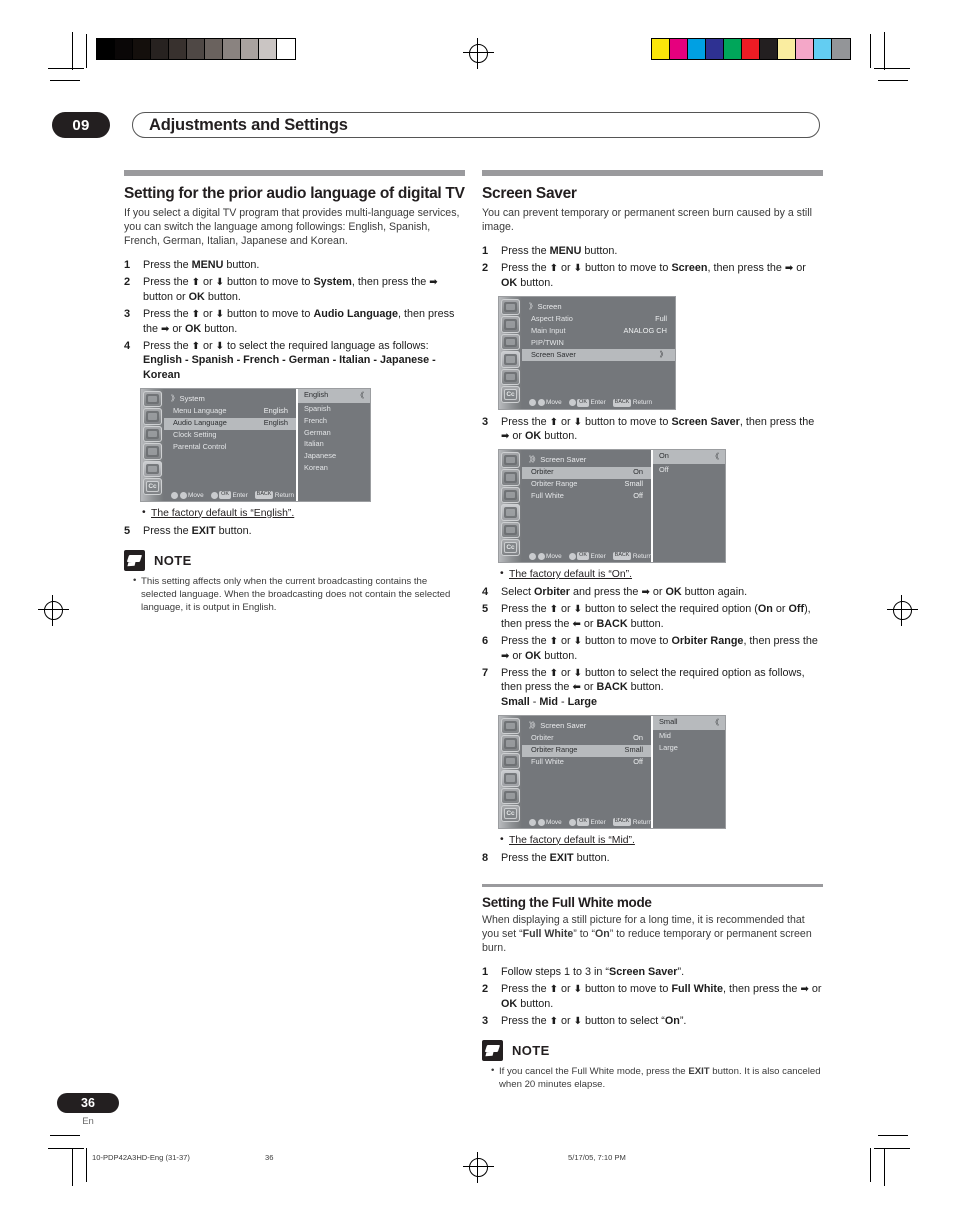 The height and width of the screenshot is (1221, 954). Describe the element at coordinates (510, 761) in the screenshot. I see `sound-icon` at that location.